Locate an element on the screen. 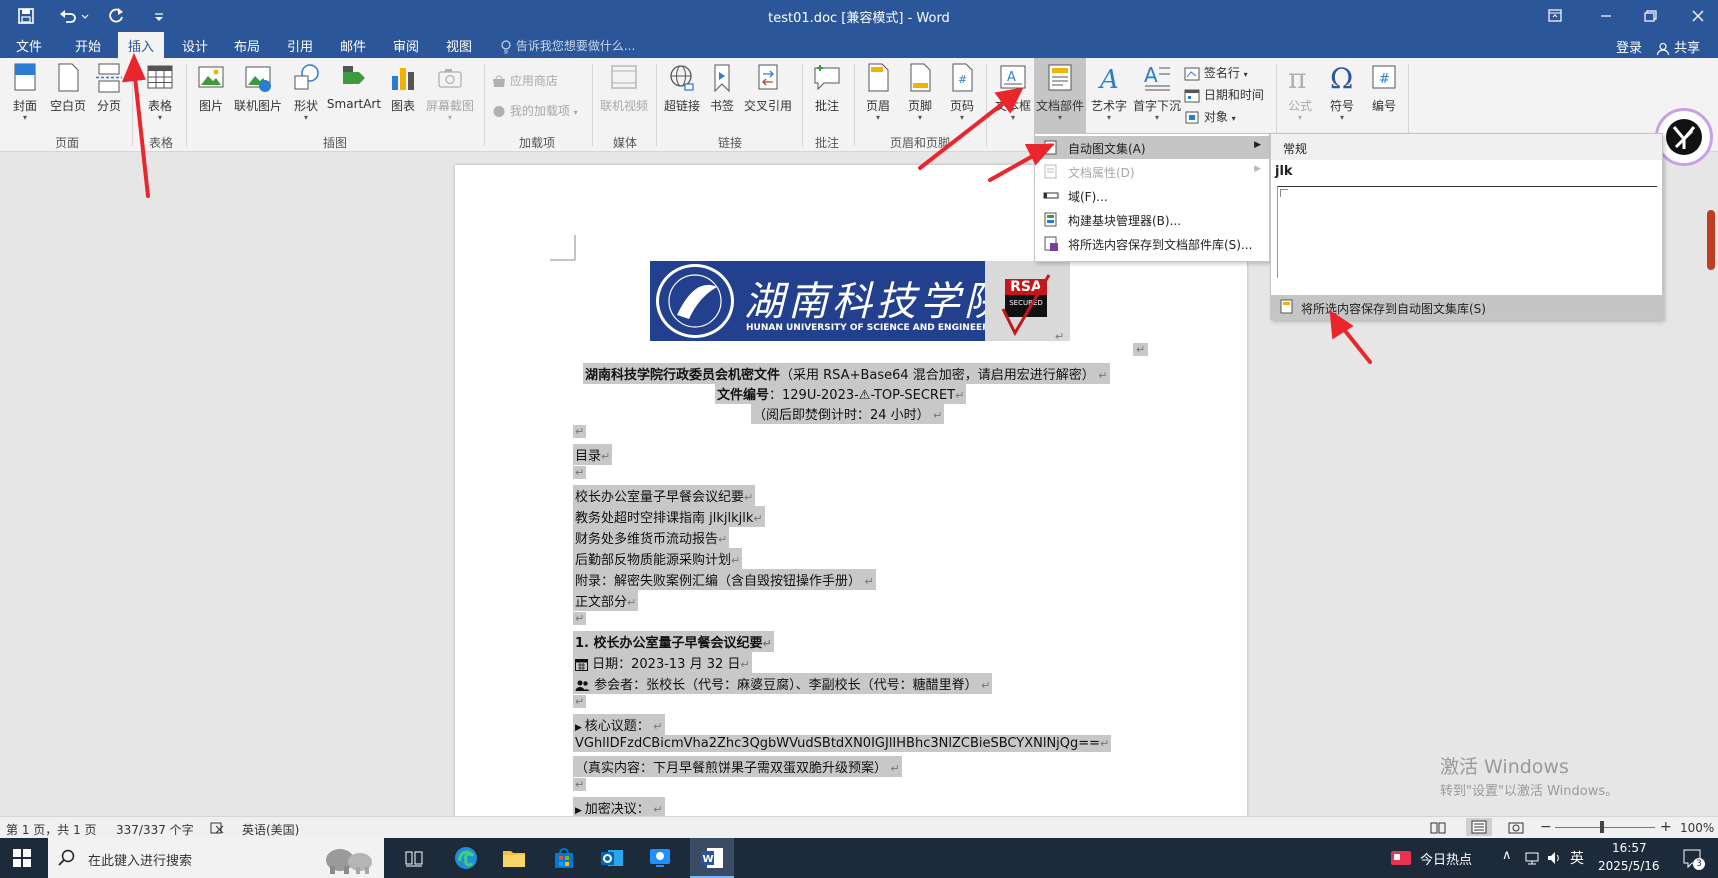 The image size is (1718, 878). omega-icon: Ω is located at coordinates (1342, 78).